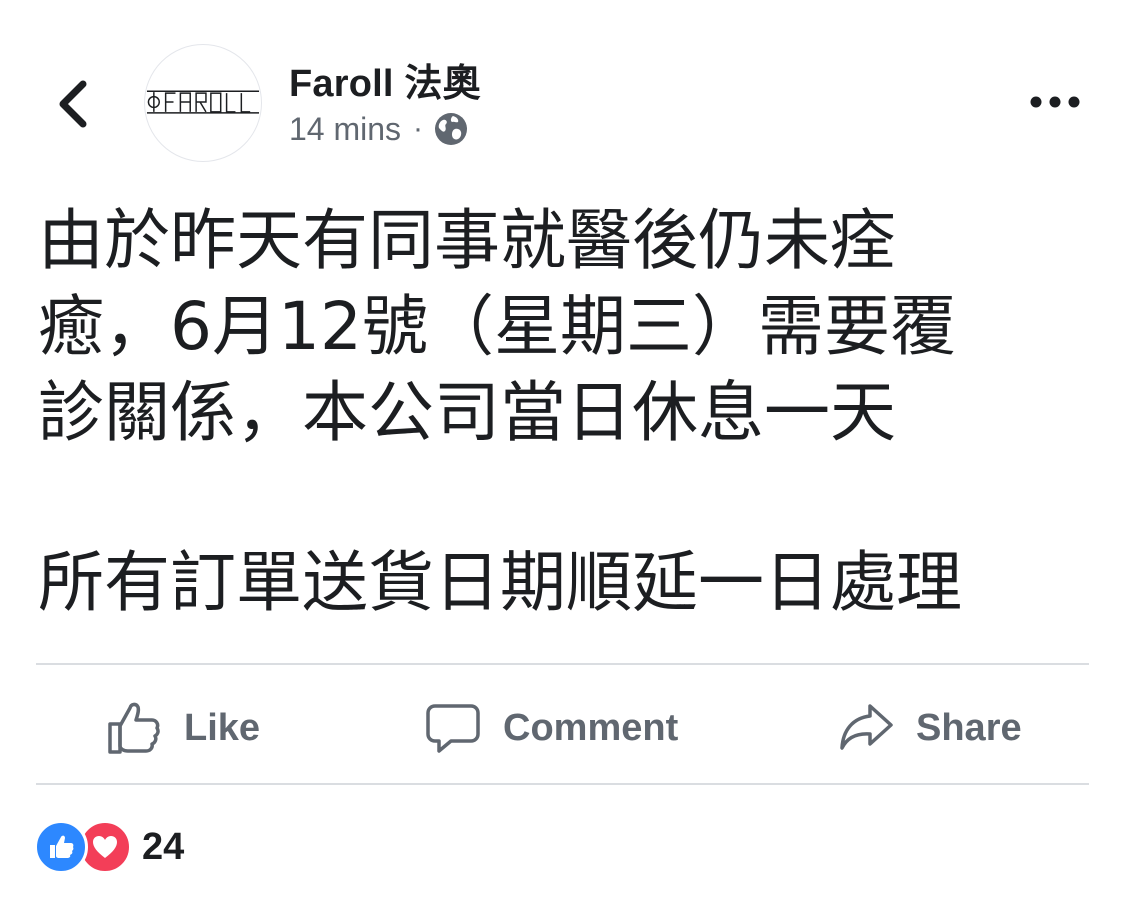  Describe the element at coordinates (591, 727) in the screenshot. I see `comment-label: Comment` at that location.